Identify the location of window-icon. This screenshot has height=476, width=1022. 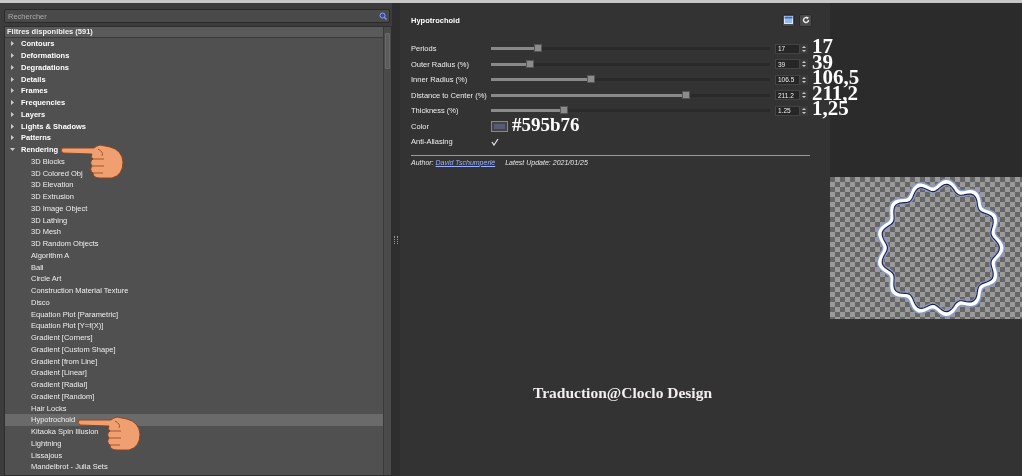
(788, 20).